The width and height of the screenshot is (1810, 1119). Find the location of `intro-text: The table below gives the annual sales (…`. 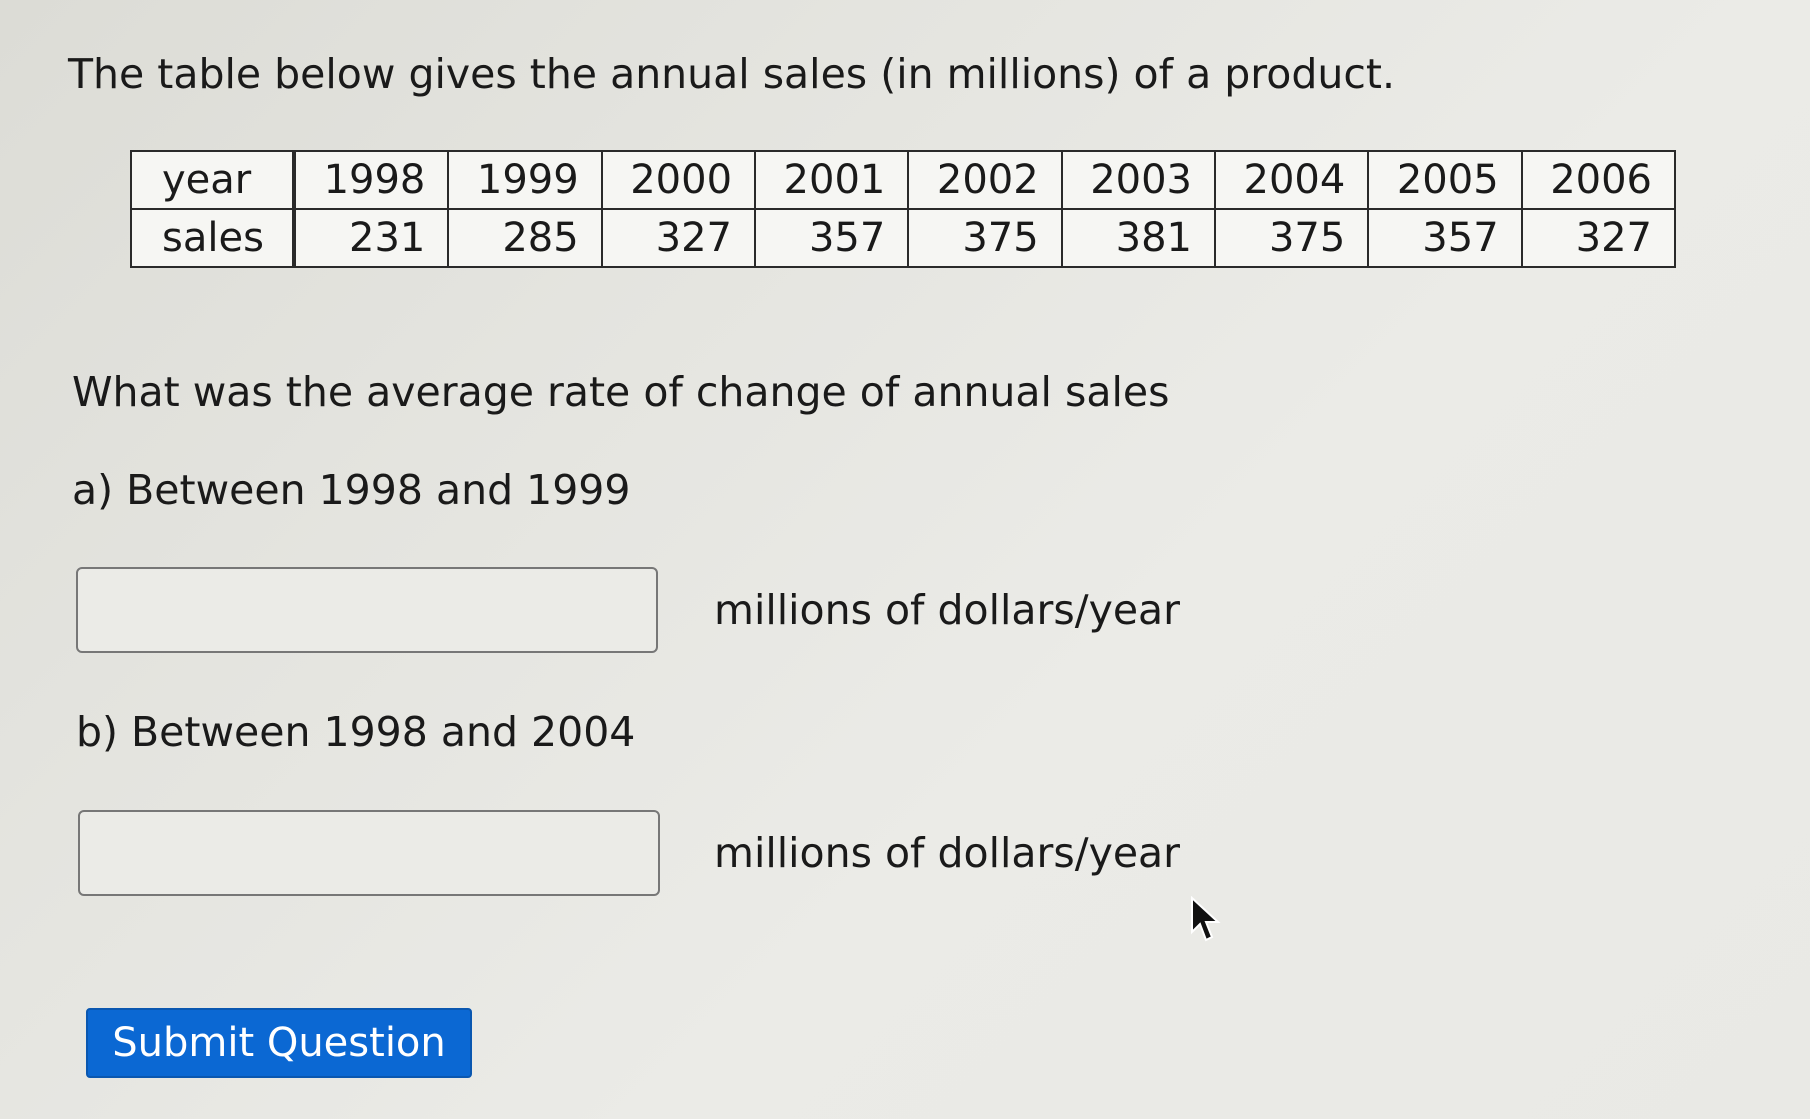

intro-text: The table below gives the annual sales (… is located at coordinates (731, 74).